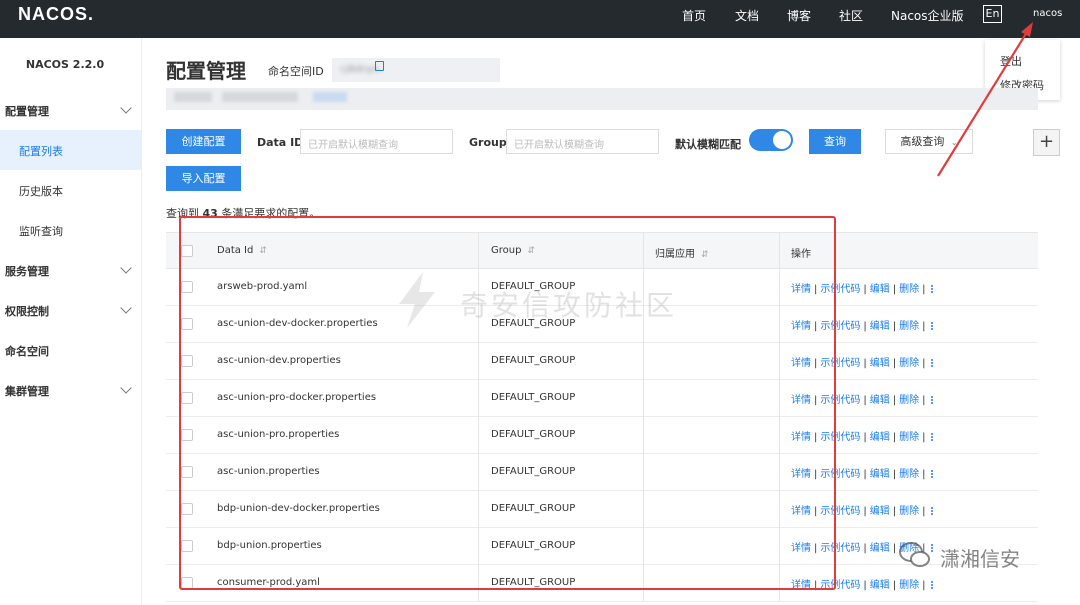 The height and width of the screenshot is (605, 1080). What do you see at coordinates (1046, 142) in the screenshot?
I see `add-plus-button: +` at bounding box center [1046, 142].